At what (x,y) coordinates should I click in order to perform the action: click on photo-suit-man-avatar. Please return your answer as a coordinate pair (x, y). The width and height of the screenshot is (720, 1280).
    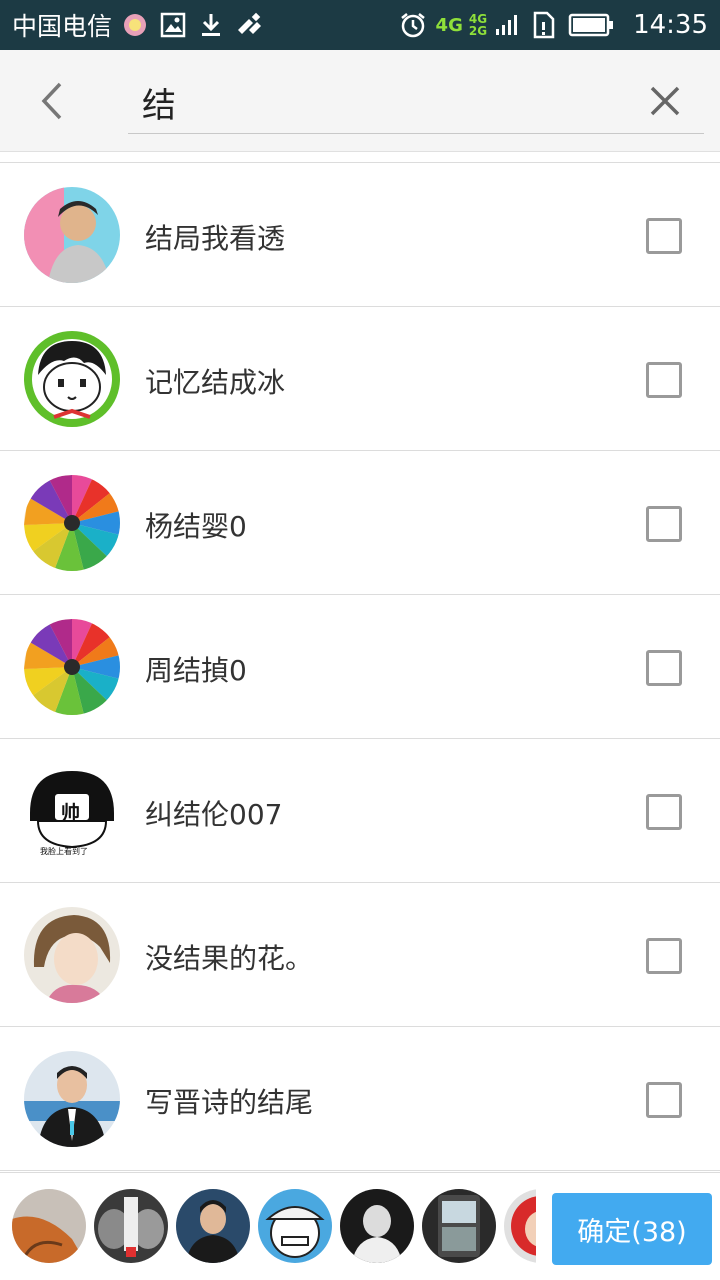
    Looking at the image, I should click on (72, 1099).